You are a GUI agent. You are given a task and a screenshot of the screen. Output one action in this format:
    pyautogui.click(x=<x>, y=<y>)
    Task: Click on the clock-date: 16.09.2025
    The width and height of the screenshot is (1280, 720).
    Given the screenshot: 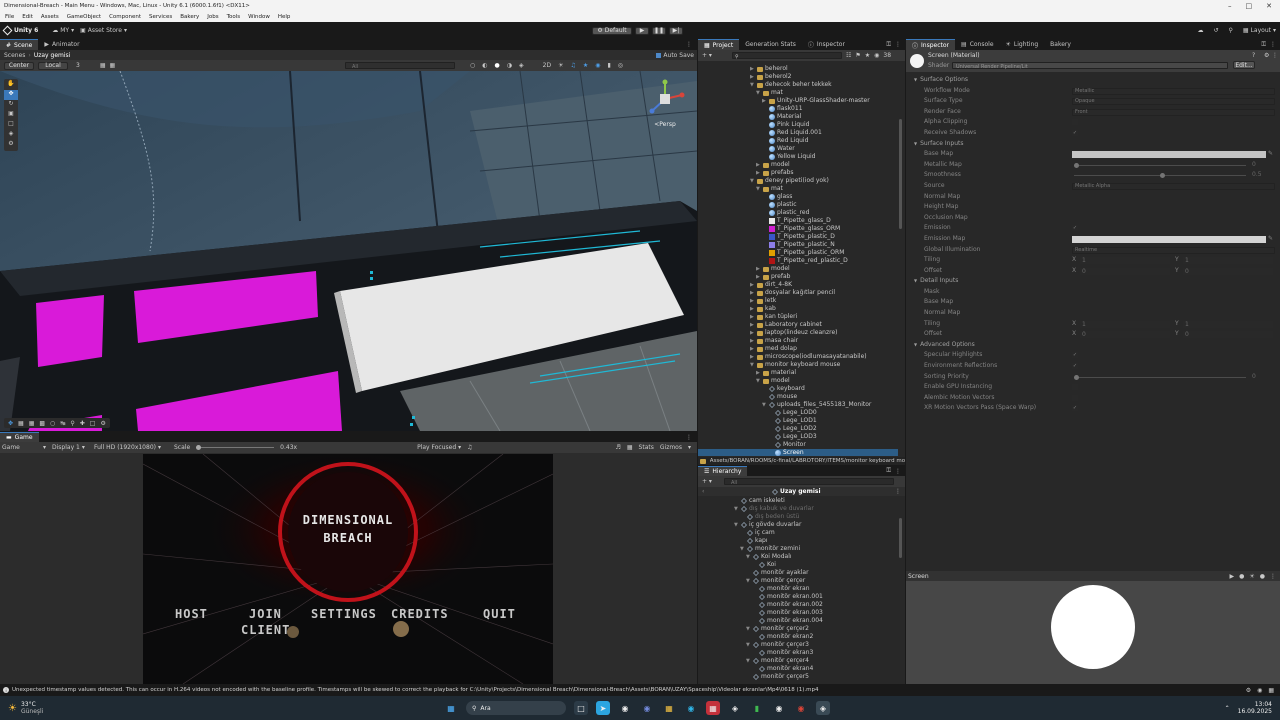 What is the action you would take?
    pyautogui.click(x=1255, y=711)
    